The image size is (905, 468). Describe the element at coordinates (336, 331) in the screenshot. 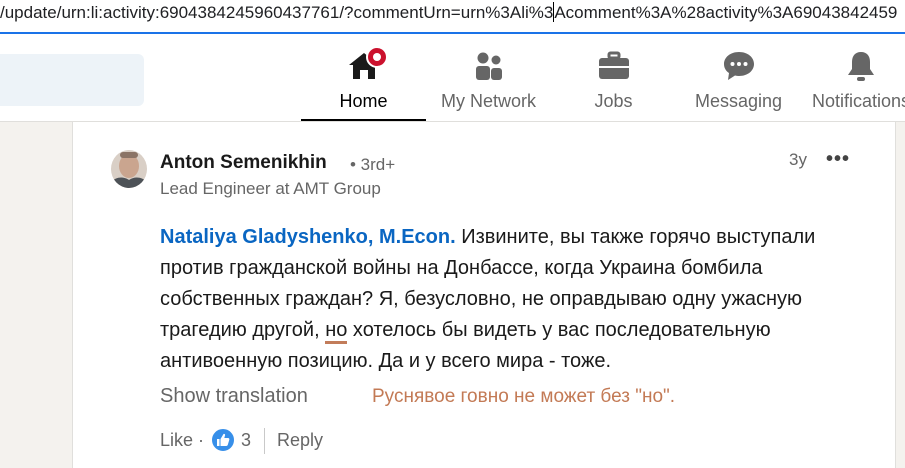

I see `underlined-word: но` at that location.